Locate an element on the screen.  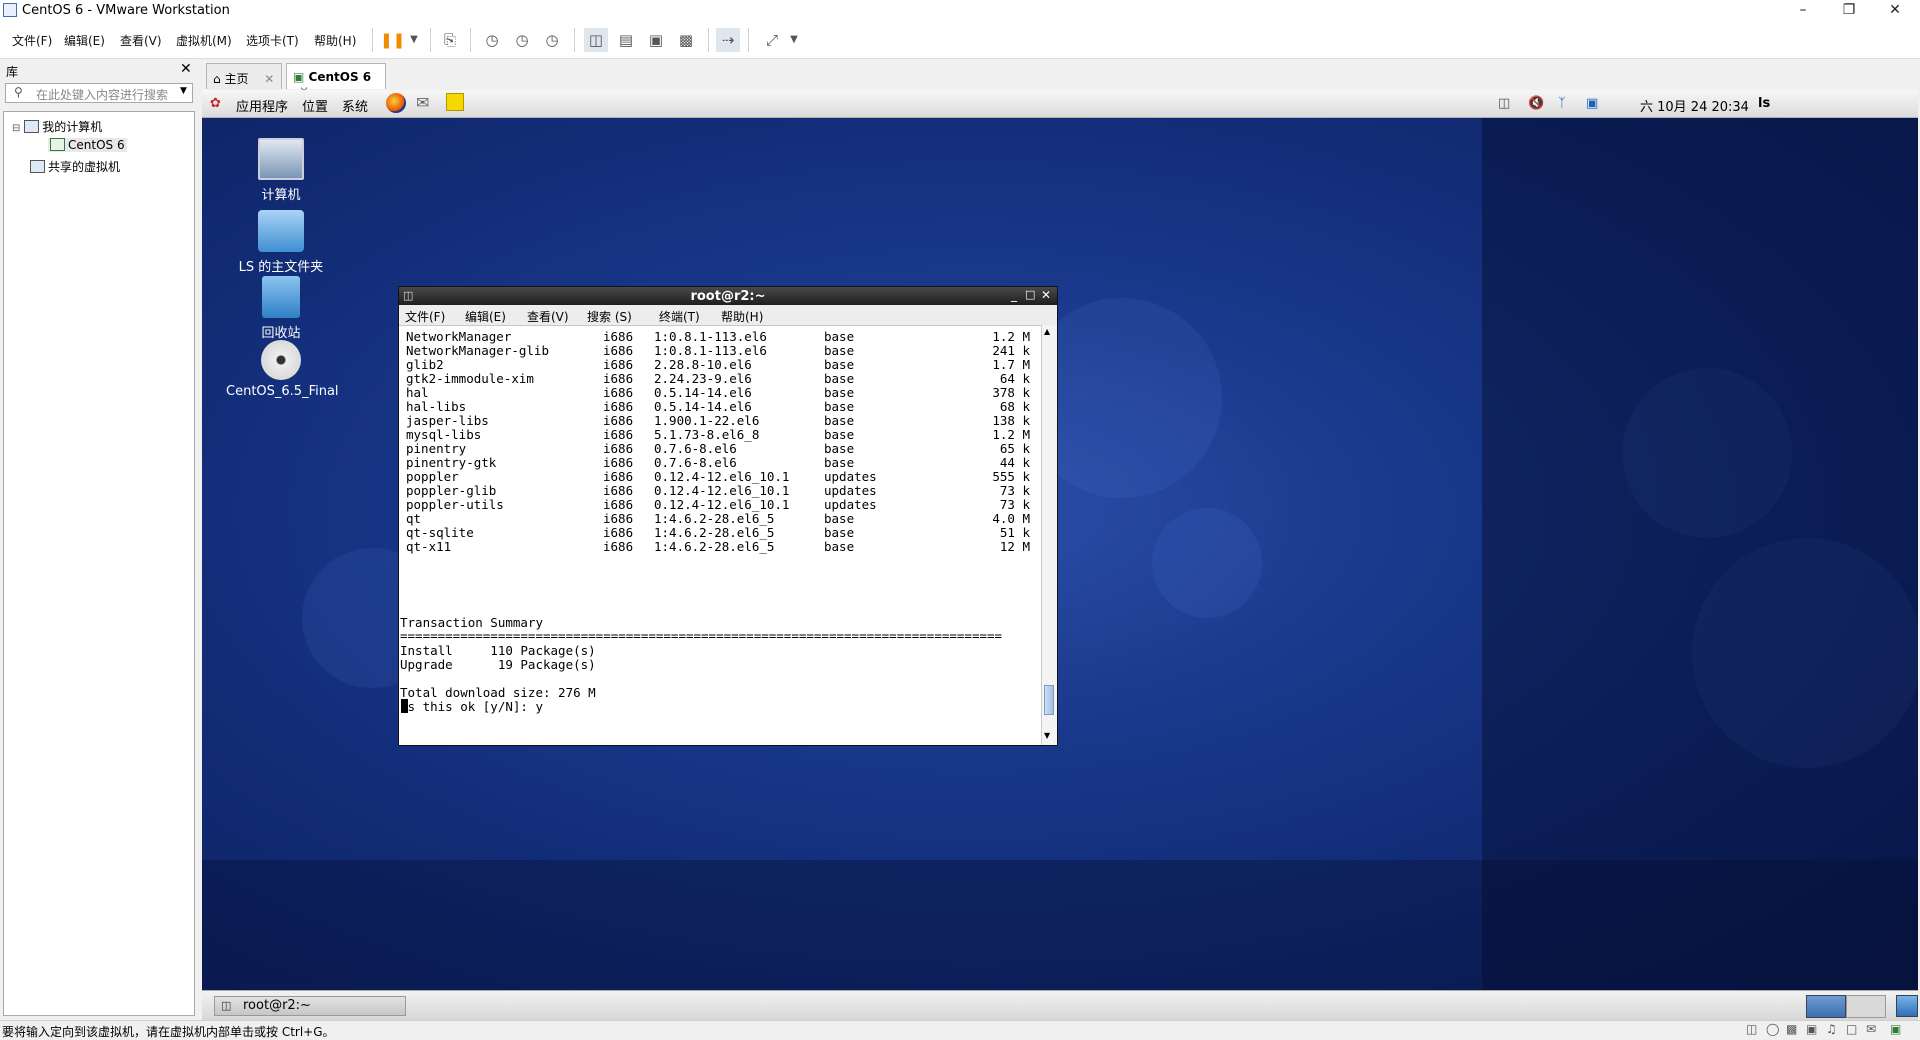
fullscreen-icon: ▣ is located at coordinates (656, 40).